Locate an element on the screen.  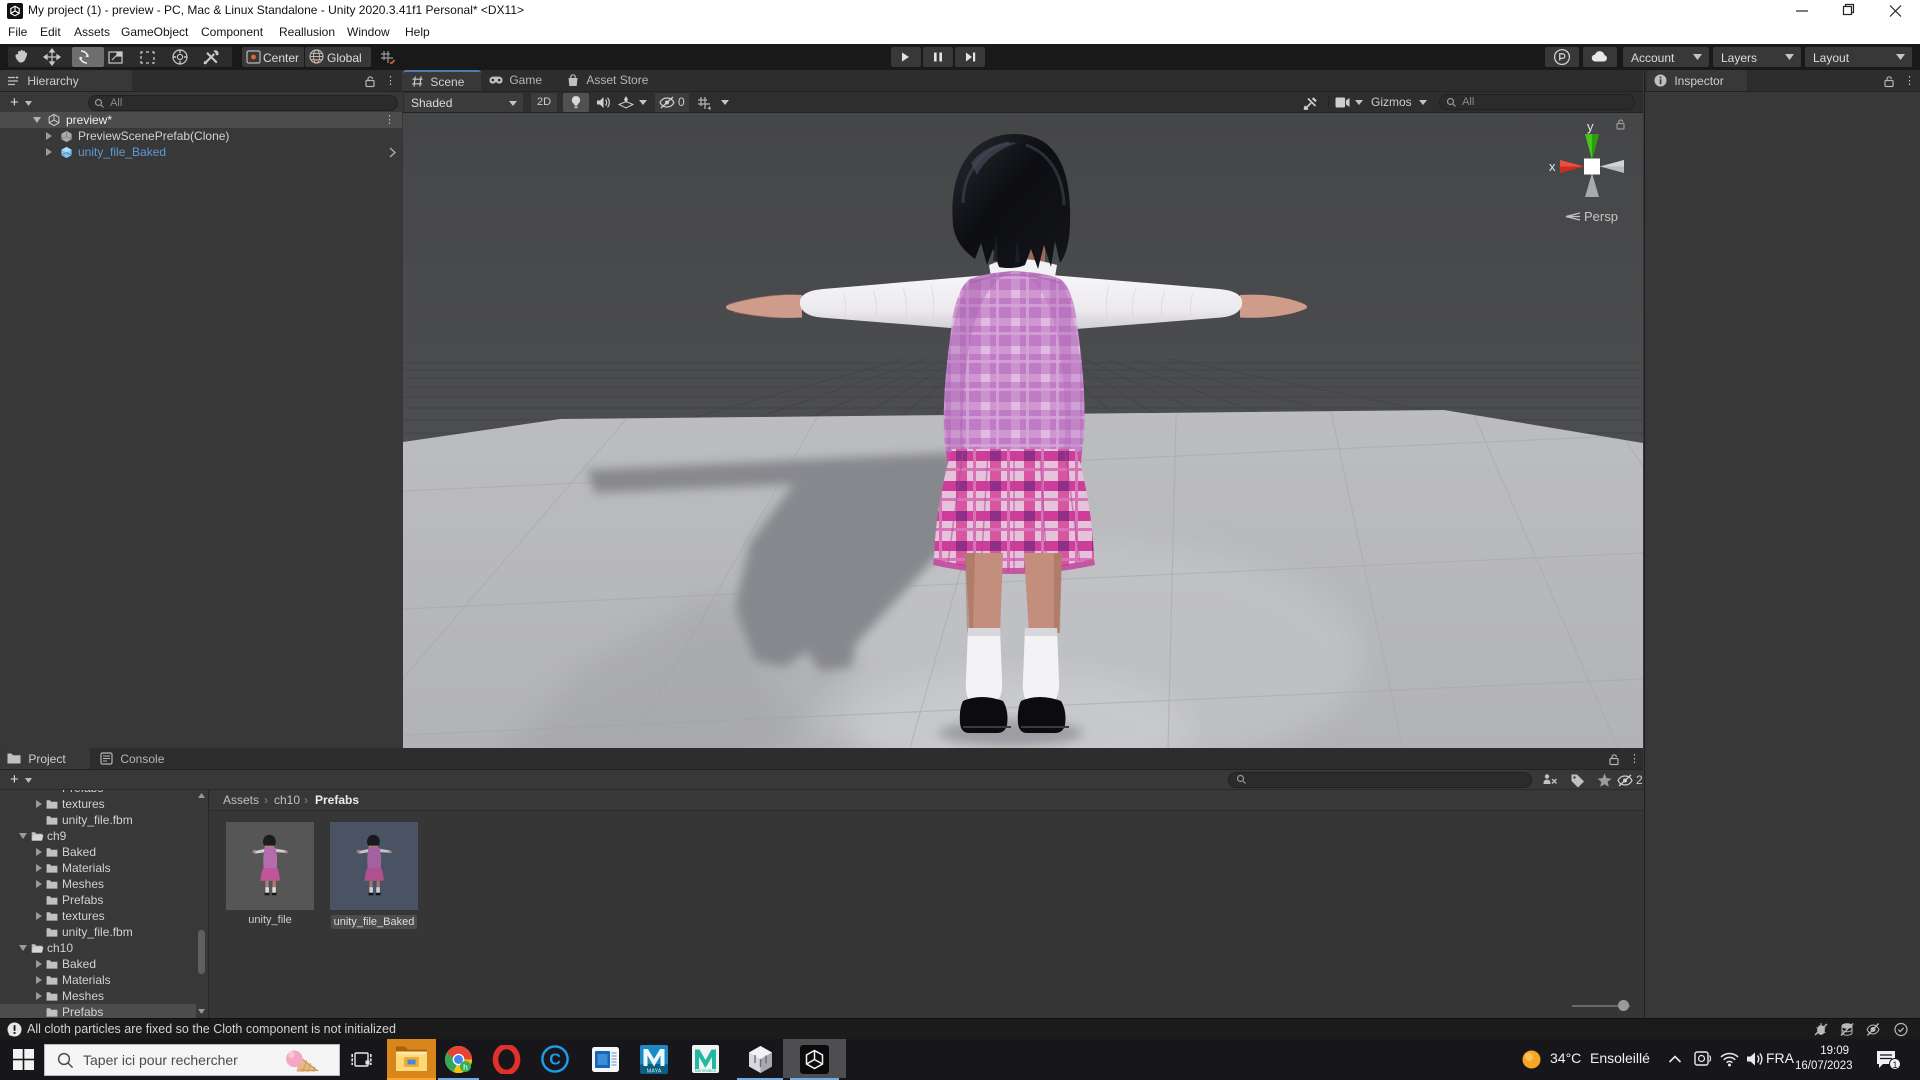
svg-text: 1 is located at coordinates (1894, 1065).